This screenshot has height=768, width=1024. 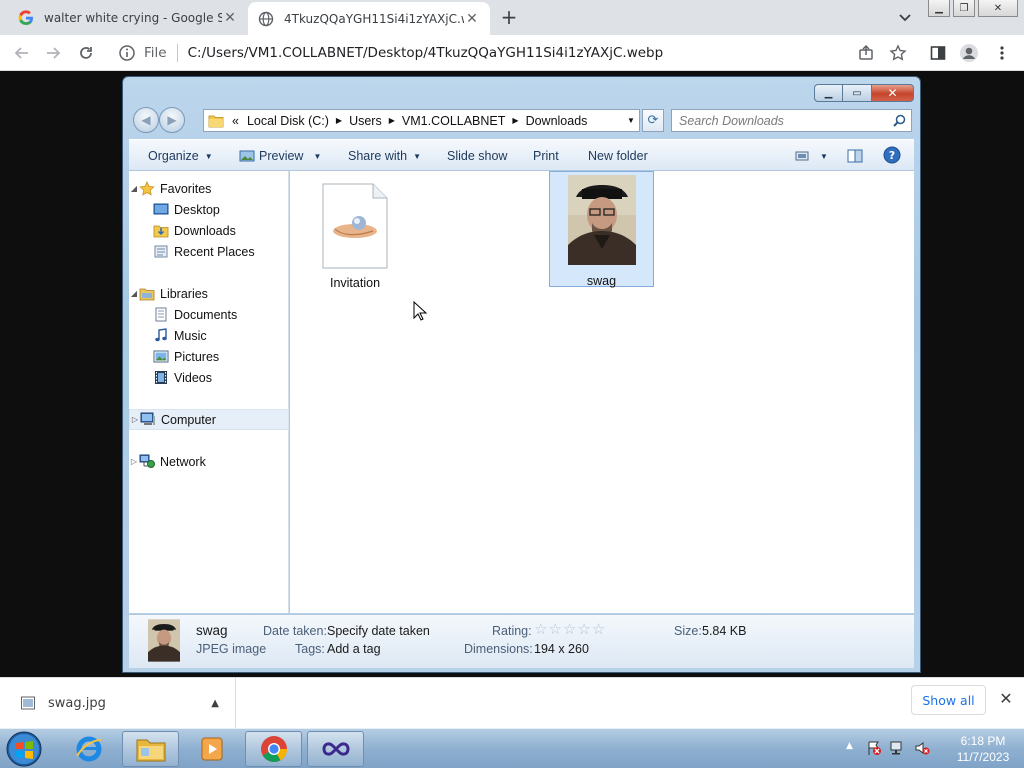 What do you see at coordinates (88, 749) in the screenshot?
I see `ie-icon` at bounding box center [88, 749].